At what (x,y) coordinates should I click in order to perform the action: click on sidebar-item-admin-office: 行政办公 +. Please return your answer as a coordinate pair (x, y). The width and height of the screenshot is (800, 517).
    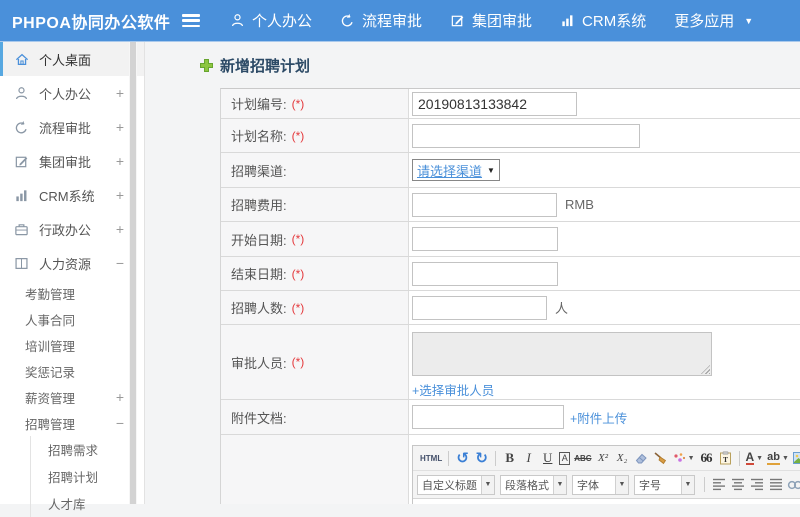
    Looking at the image, I should click on (72, 229).